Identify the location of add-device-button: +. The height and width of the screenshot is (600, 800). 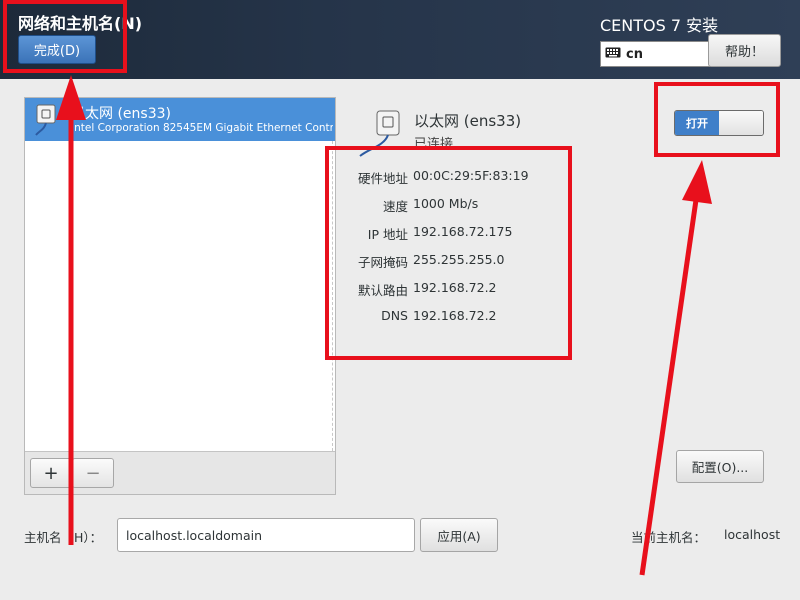
(51, 473).